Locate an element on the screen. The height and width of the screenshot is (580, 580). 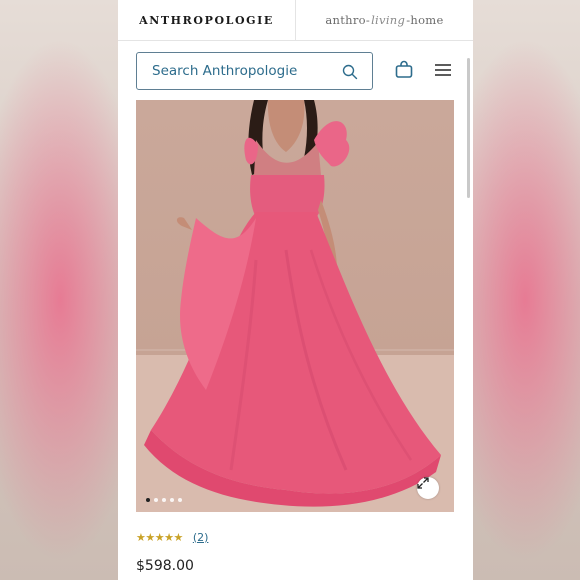
star-rating: ★★★★★ is located at coordinates (159, 537).